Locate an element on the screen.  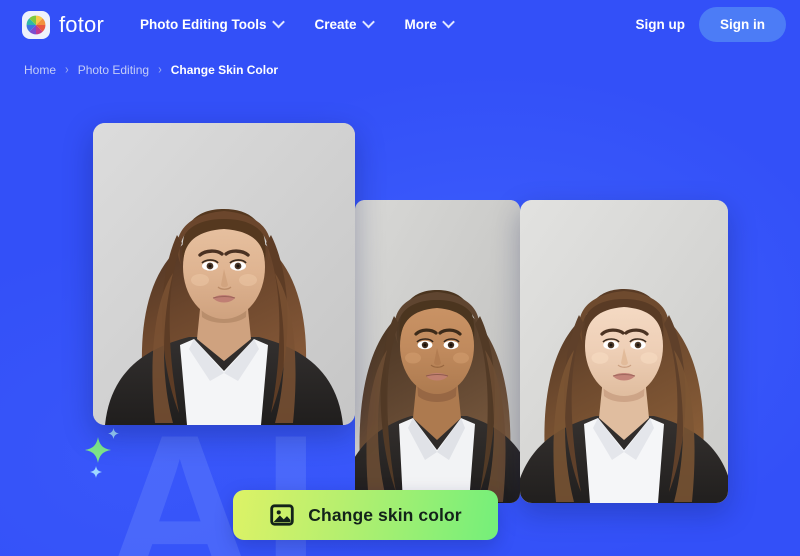
sign-up-link: Sign up is located at coordinates (661, 24).